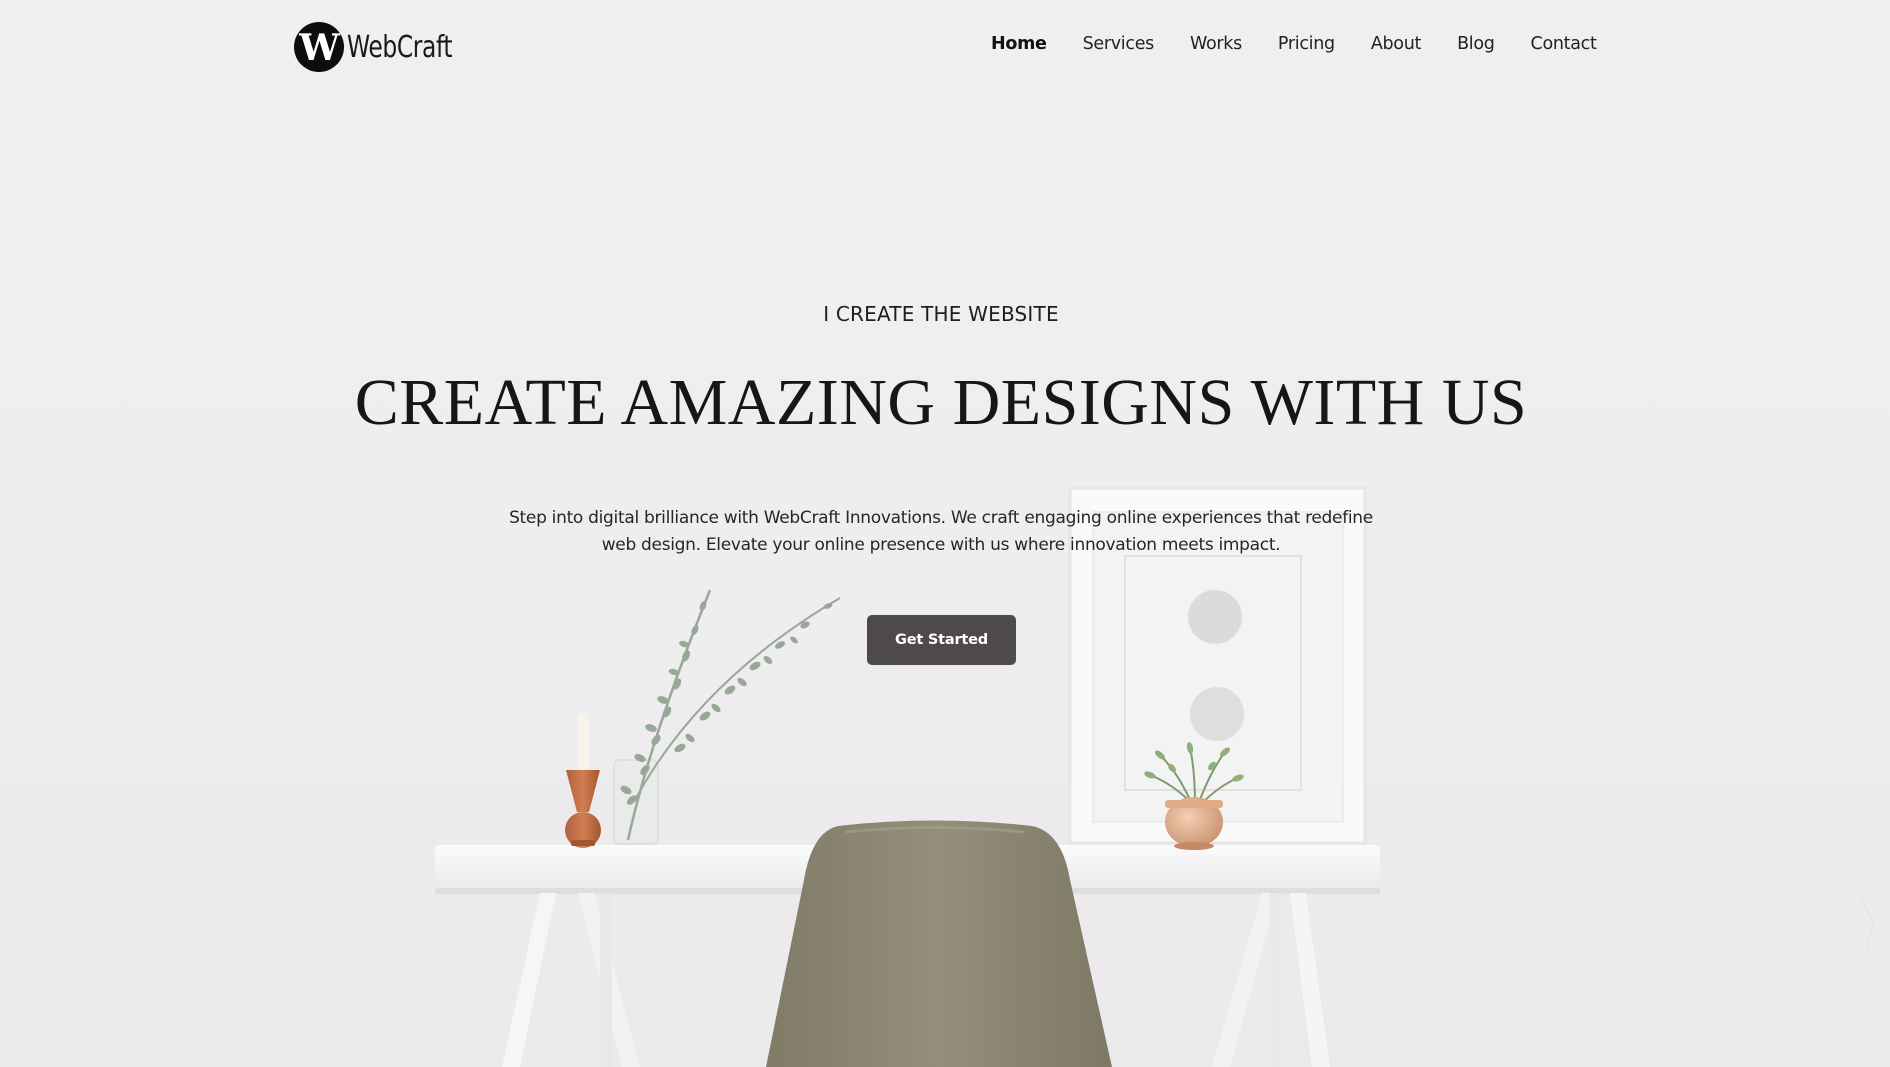 Image resolution: width=1890 pixels, height=1067 pixels. What do you see at coordinates (1216, 44) in the screenshot?
I see `nav-item-works: Works` at bounding box center [1216, 44].